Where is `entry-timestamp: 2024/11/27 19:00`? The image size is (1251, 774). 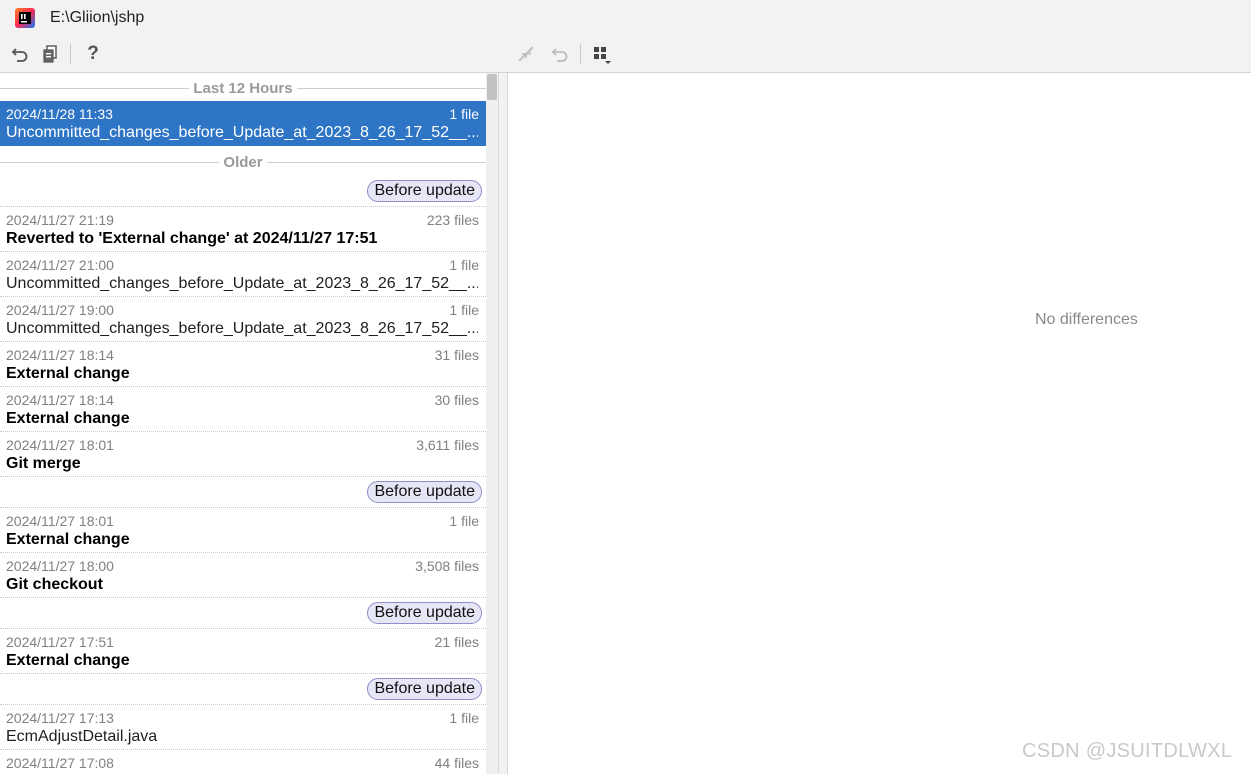
entry-timestamp: 2024/11/27 19:00 is located at coordinates (60, 310).